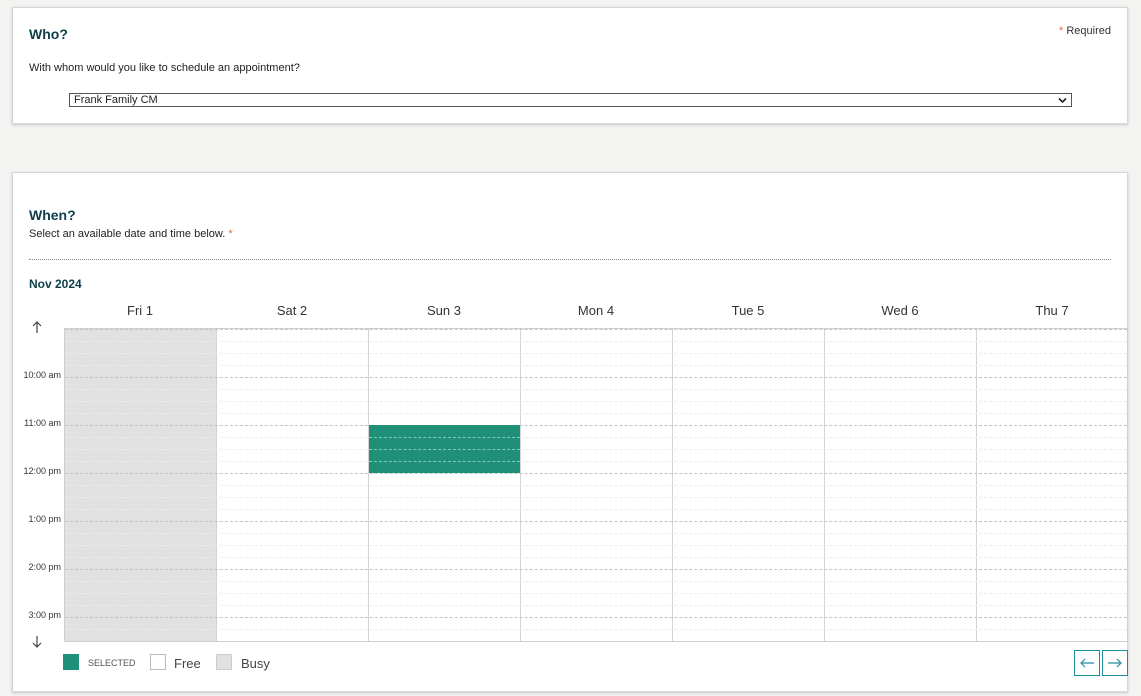 This screenshot has width=1141, height=696. Describe the element at coordinates (570, 259) in the screenshot. I see `divider` at that location.